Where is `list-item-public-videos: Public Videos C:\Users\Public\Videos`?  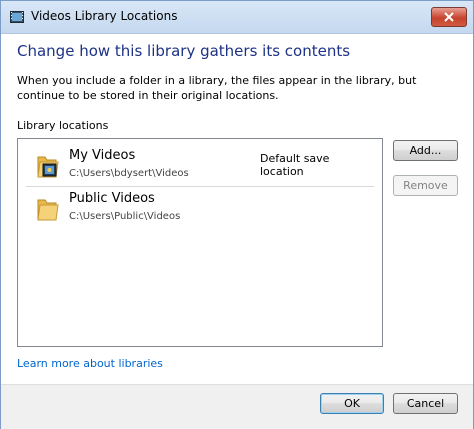
list-item-public-videos: Public Videos C:\Users\Public\Videos is located at coordinates (199, 207).